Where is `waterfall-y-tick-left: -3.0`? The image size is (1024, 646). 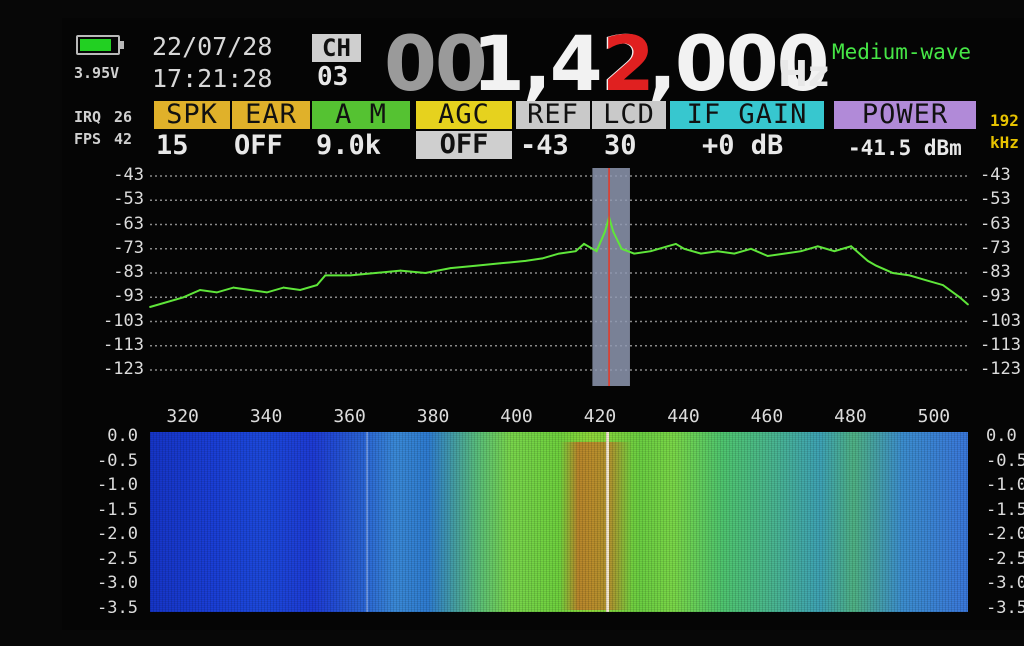
waterfall-y-tick-left: -3.0 is located at coordinates (117, 583).